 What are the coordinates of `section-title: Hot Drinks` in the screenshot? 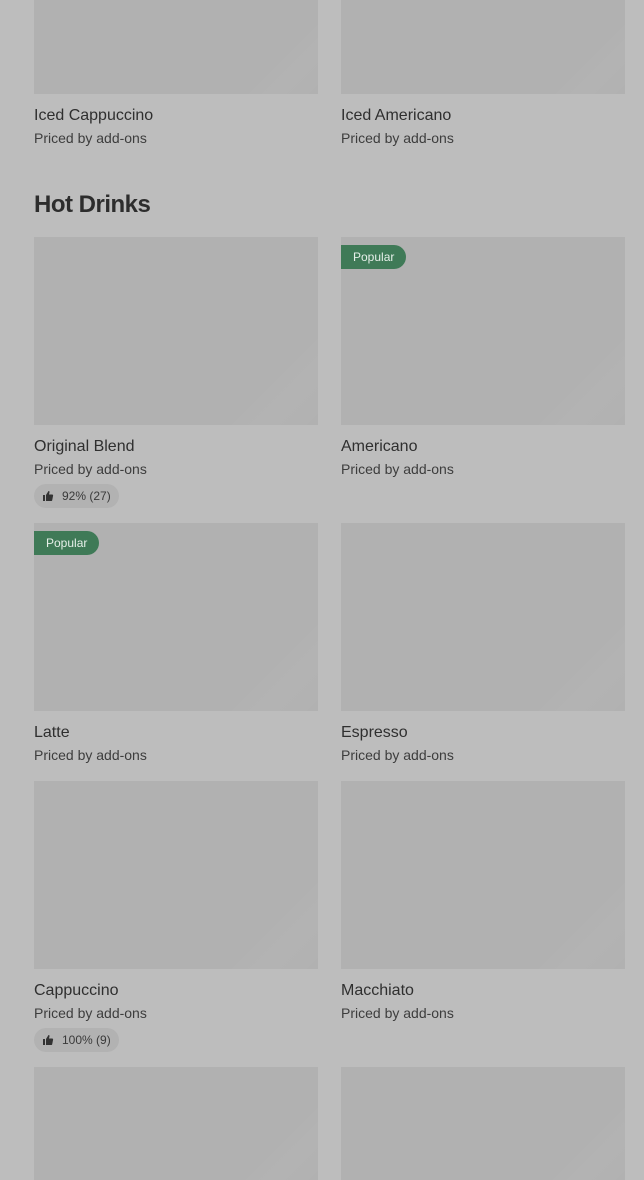 It's located at (92, 204).